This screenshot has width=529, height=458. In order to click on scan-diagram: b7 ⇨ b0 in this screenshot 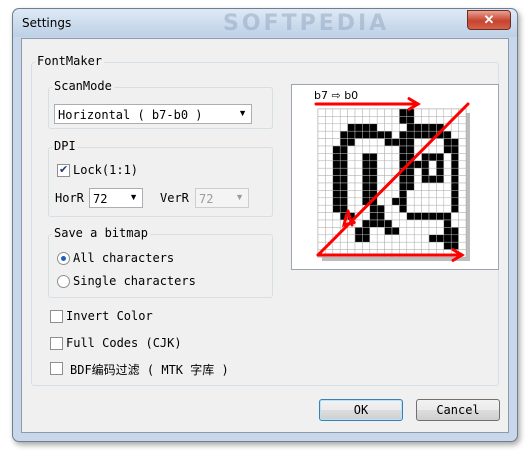, I will do `click(392, 175)`.